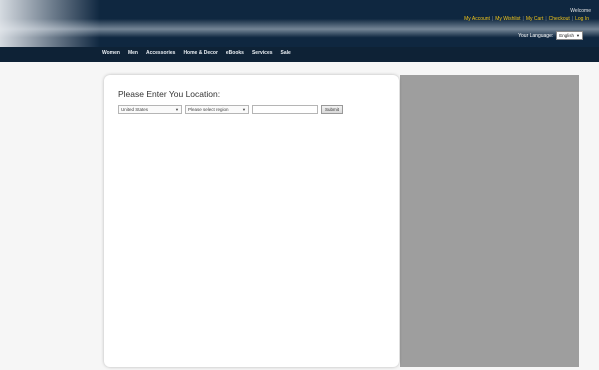 The image size is (599, 370). I want to click on my-account-link: My Account, so click(477, 19).